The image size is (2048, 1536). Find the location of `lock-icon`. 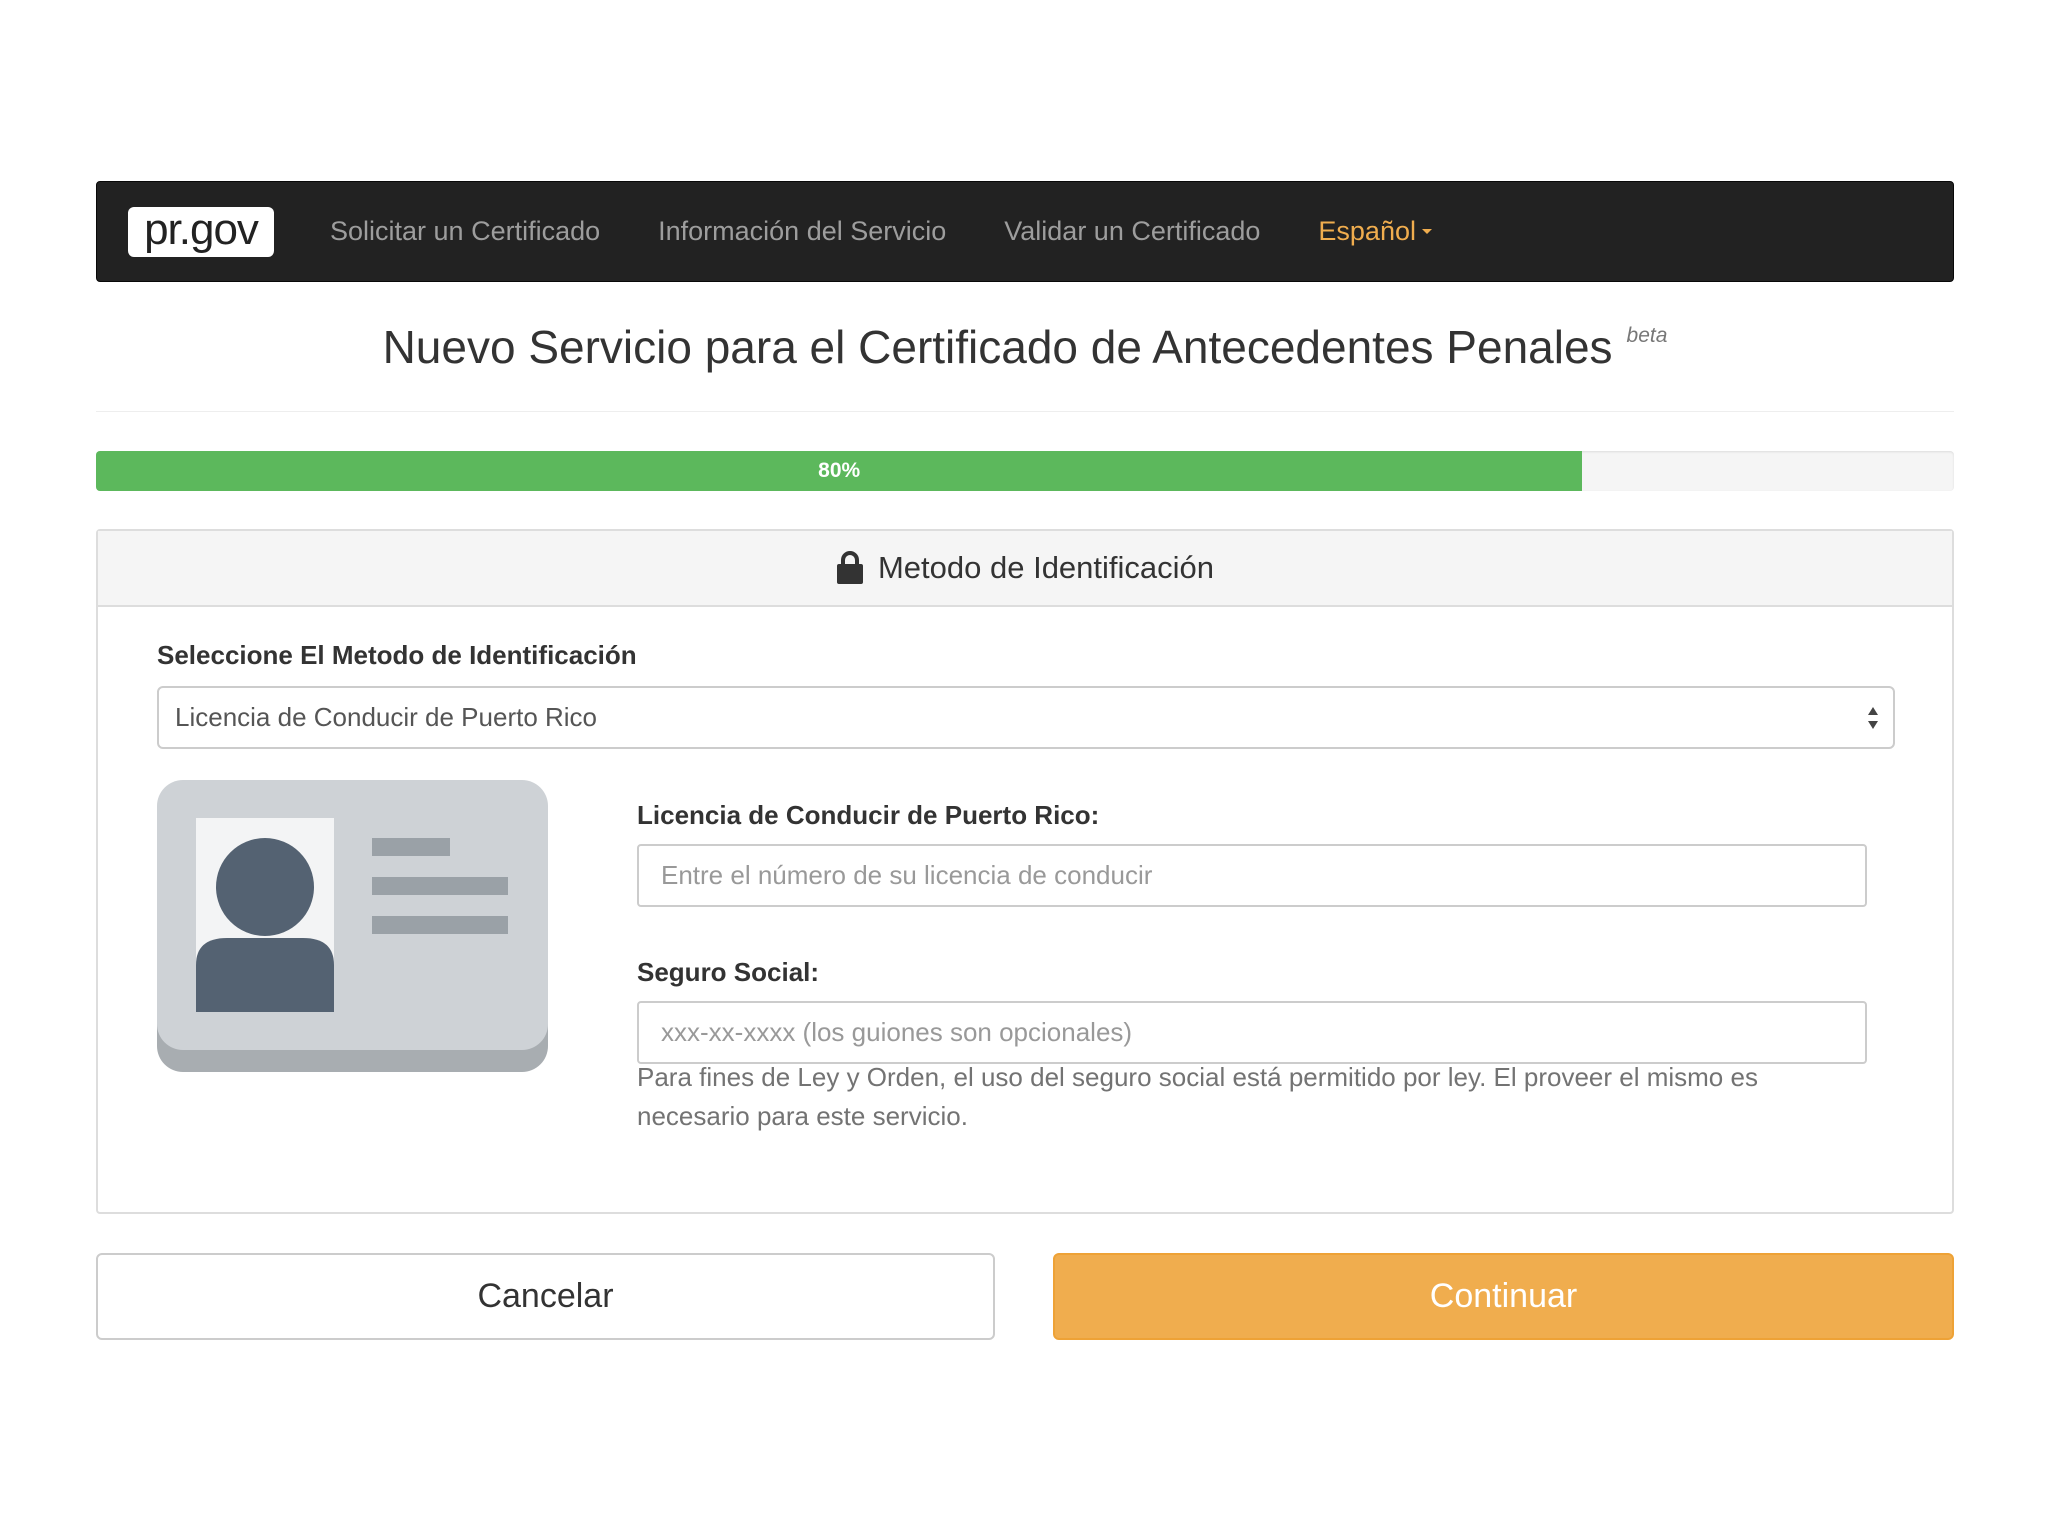

lock-icon is located at coordinates (849, 567).